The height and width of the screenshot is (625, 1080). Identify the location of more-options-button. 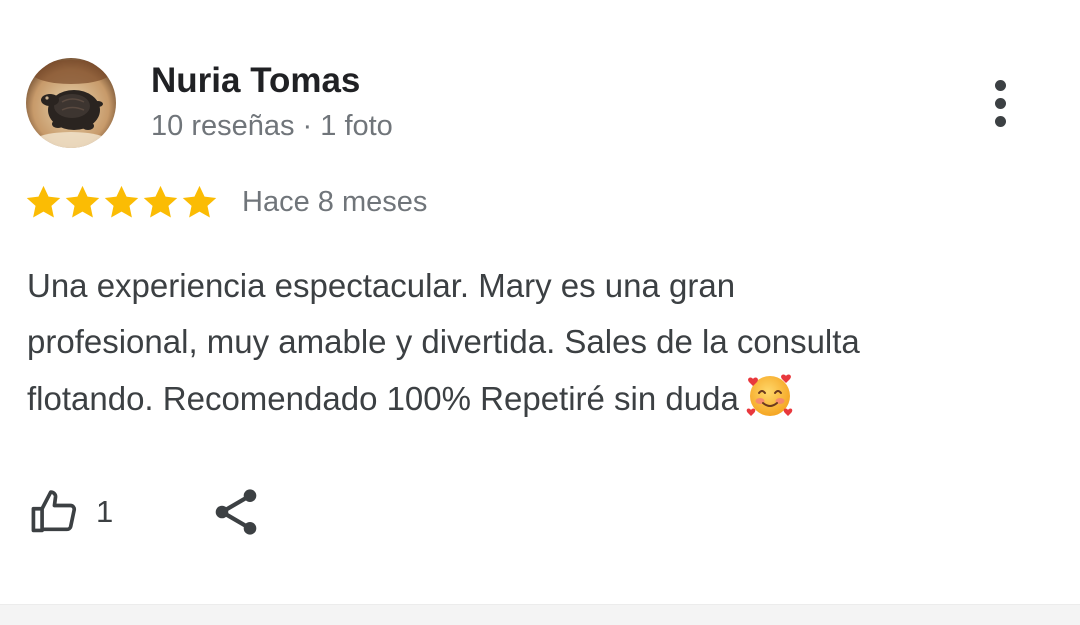
(1002, 104).